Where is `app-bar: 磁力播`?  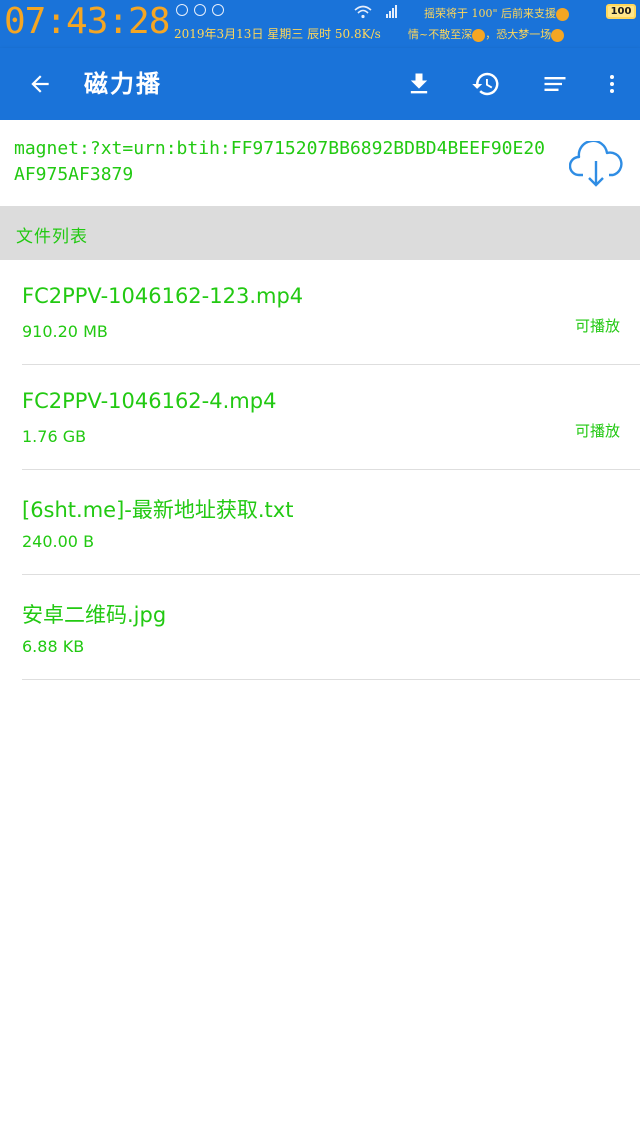 app-bar: 磁力播 is located at coordinates (320, 84).